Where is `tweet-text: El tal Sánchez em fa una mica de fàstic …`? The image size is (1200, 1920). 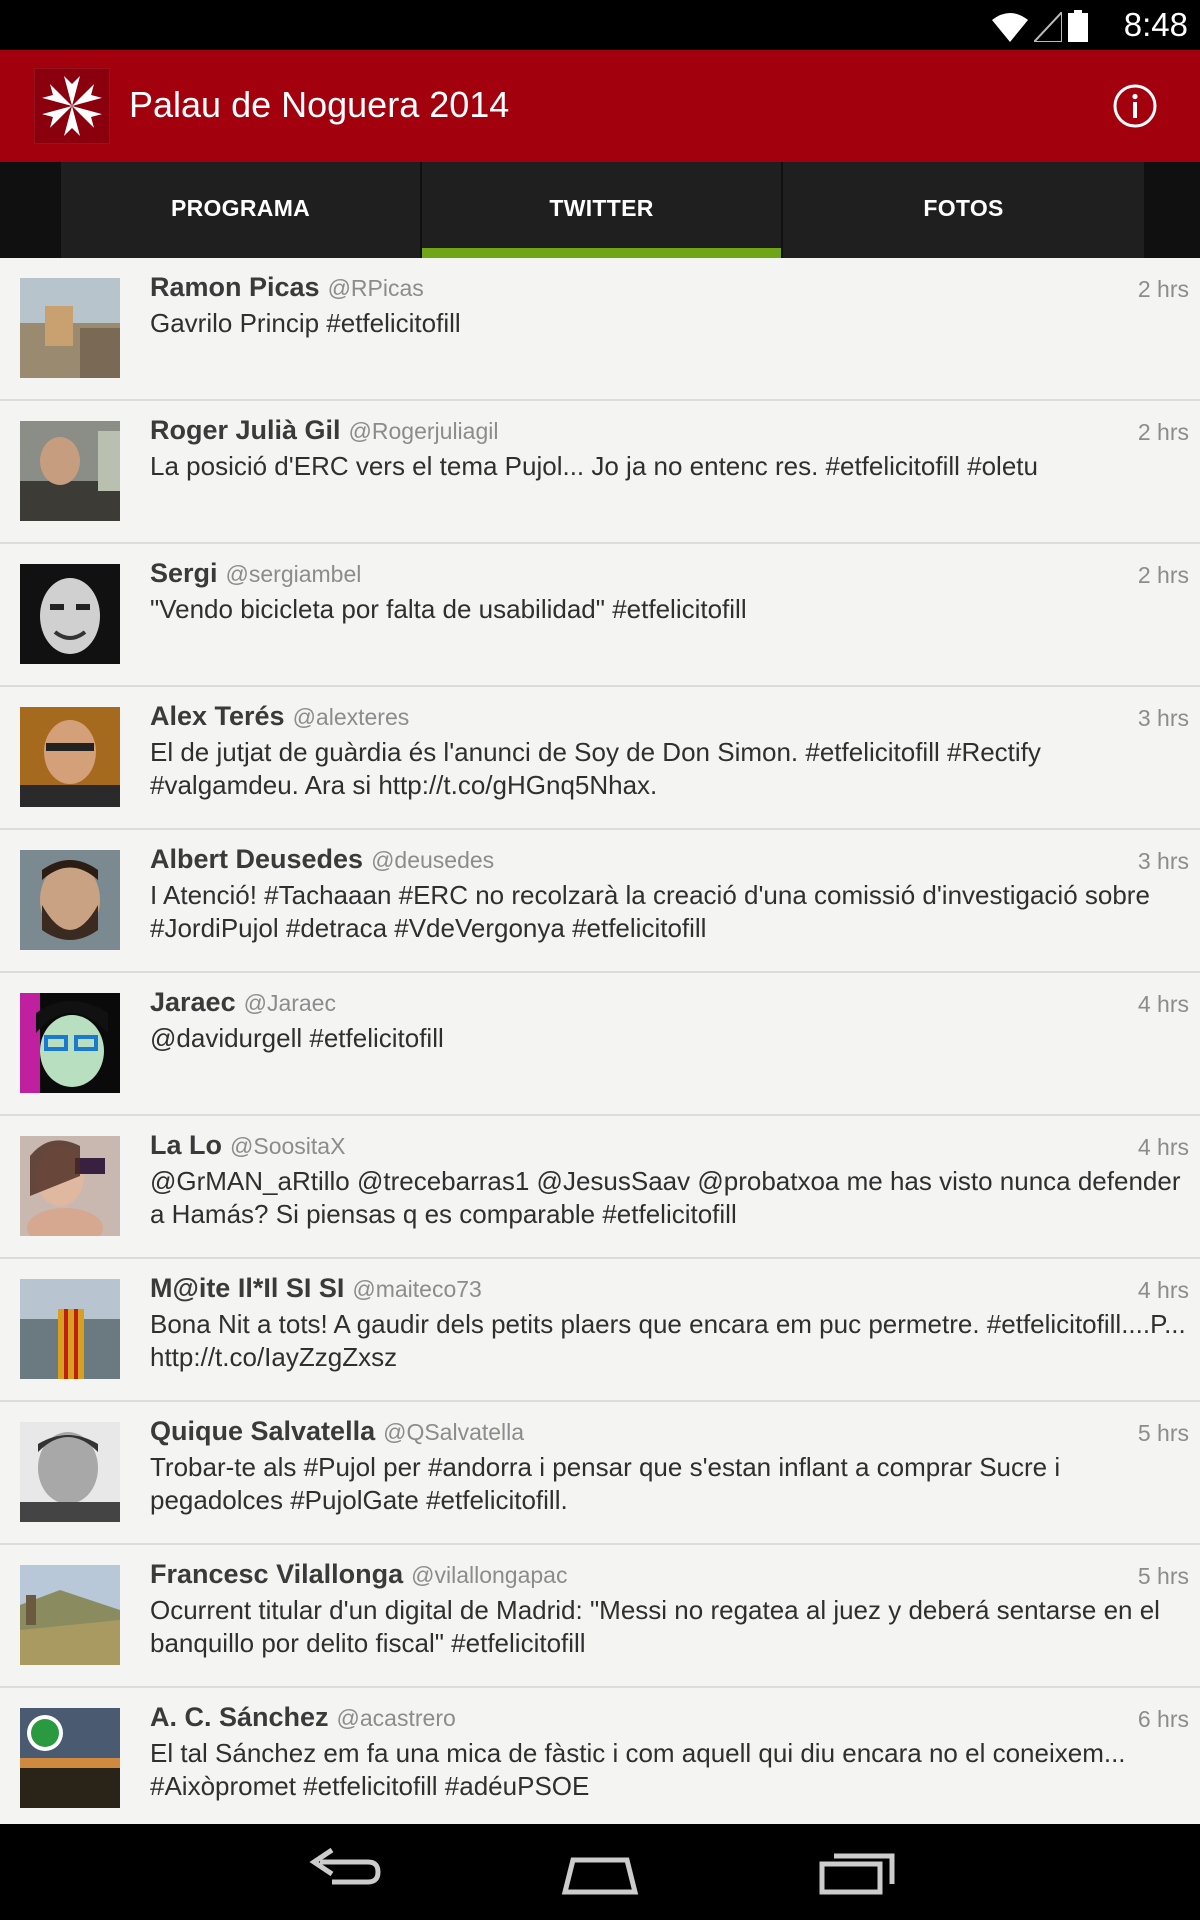
tweet-text: El tal Sánchez em fa una mica de fàstic … is located at coordinates (638, 1769).